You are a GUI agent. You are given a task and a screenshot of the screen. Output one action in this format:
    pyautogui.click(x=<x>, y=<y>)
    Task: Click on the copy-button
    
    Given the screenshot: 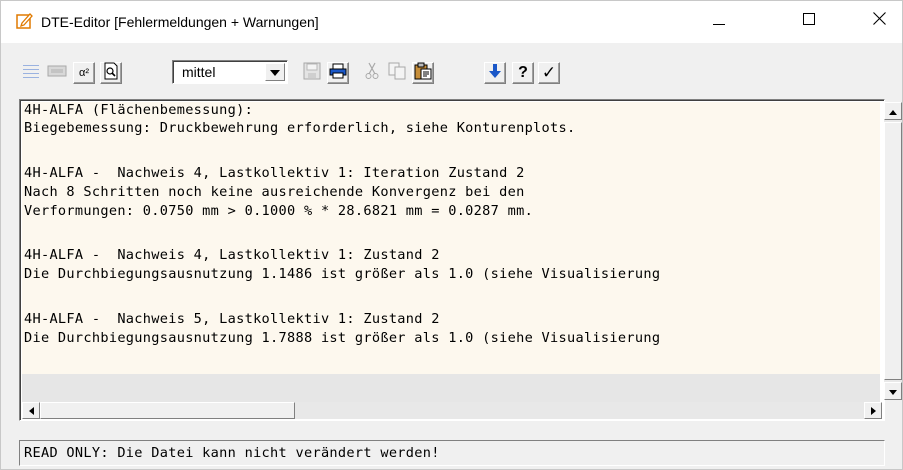 What is the action you would take?
    pyautogui.click(x=397, y=73)
    